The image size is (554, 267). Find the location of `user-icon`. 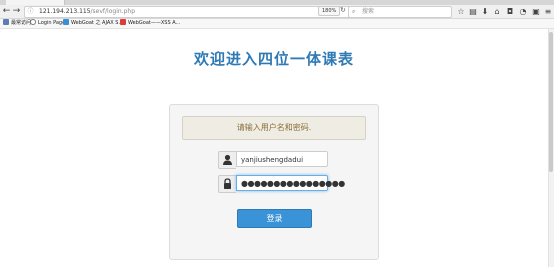

user-icon is located at coordinates (227, 159).